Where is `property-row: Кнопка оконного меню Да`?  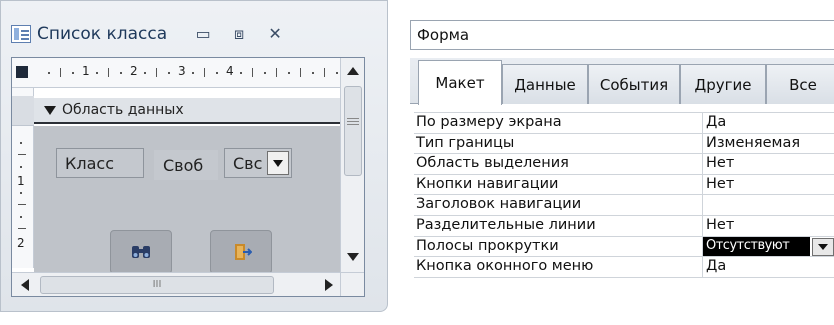 property-row: Кнопка оконного меню Да is located at coordinates (624, 267).